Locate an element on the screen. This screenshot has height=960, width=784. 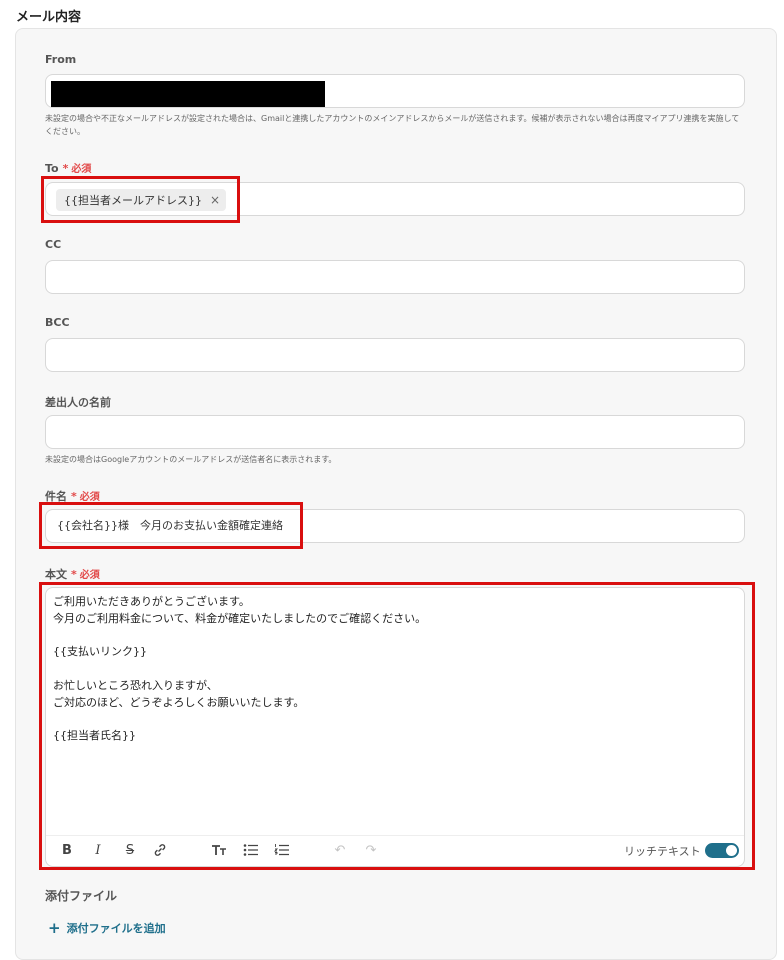
add-attachment-button: + 添付ファイルを追加 is located at coordinates (107, 928).